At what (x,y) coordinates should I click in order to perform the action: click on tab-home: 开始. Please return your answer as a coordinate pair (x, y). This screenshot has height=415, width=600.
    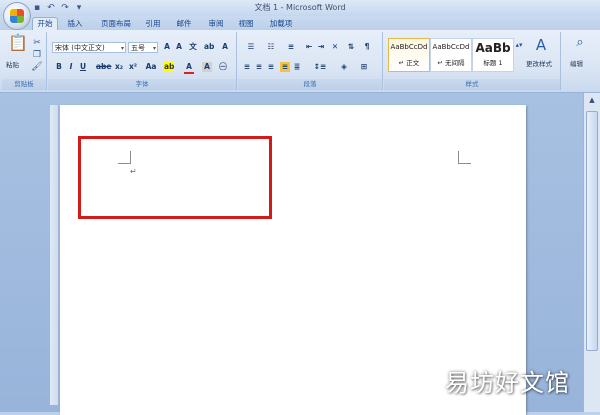
    Looking at the image, I should click on (45, 23).